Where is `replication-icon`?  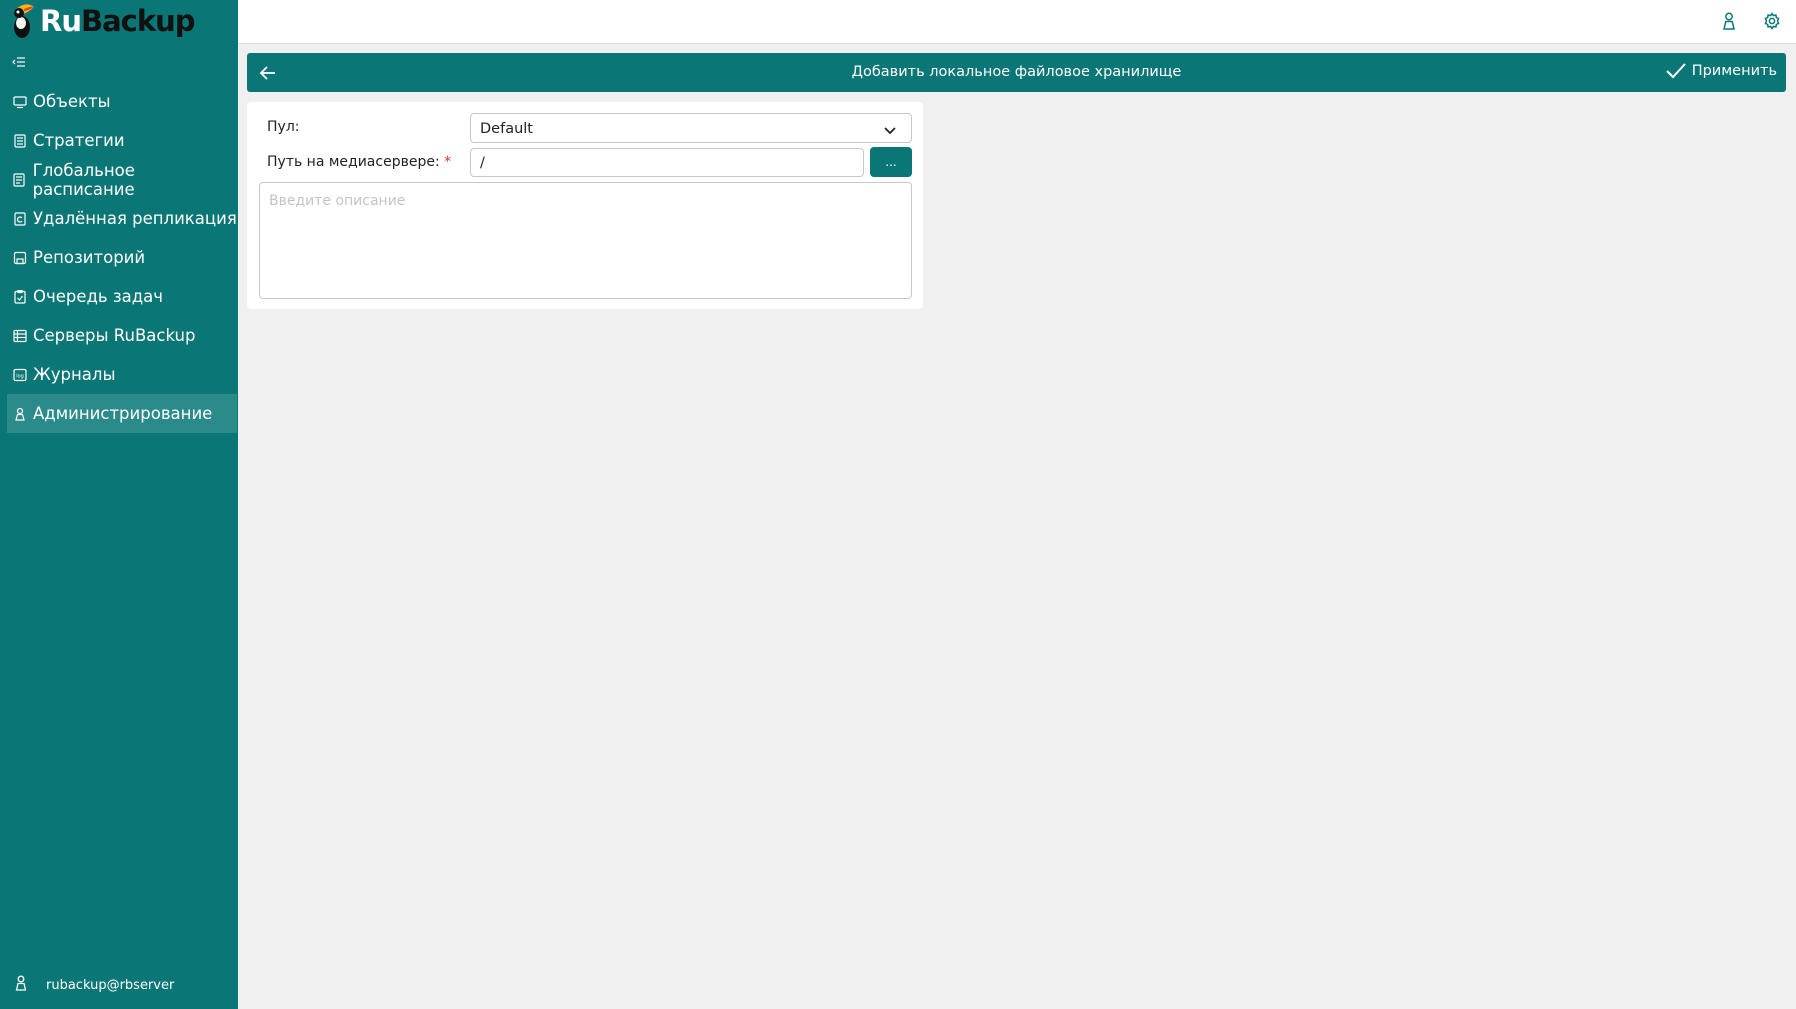
replication-icon is located at coordinates (19, 219).